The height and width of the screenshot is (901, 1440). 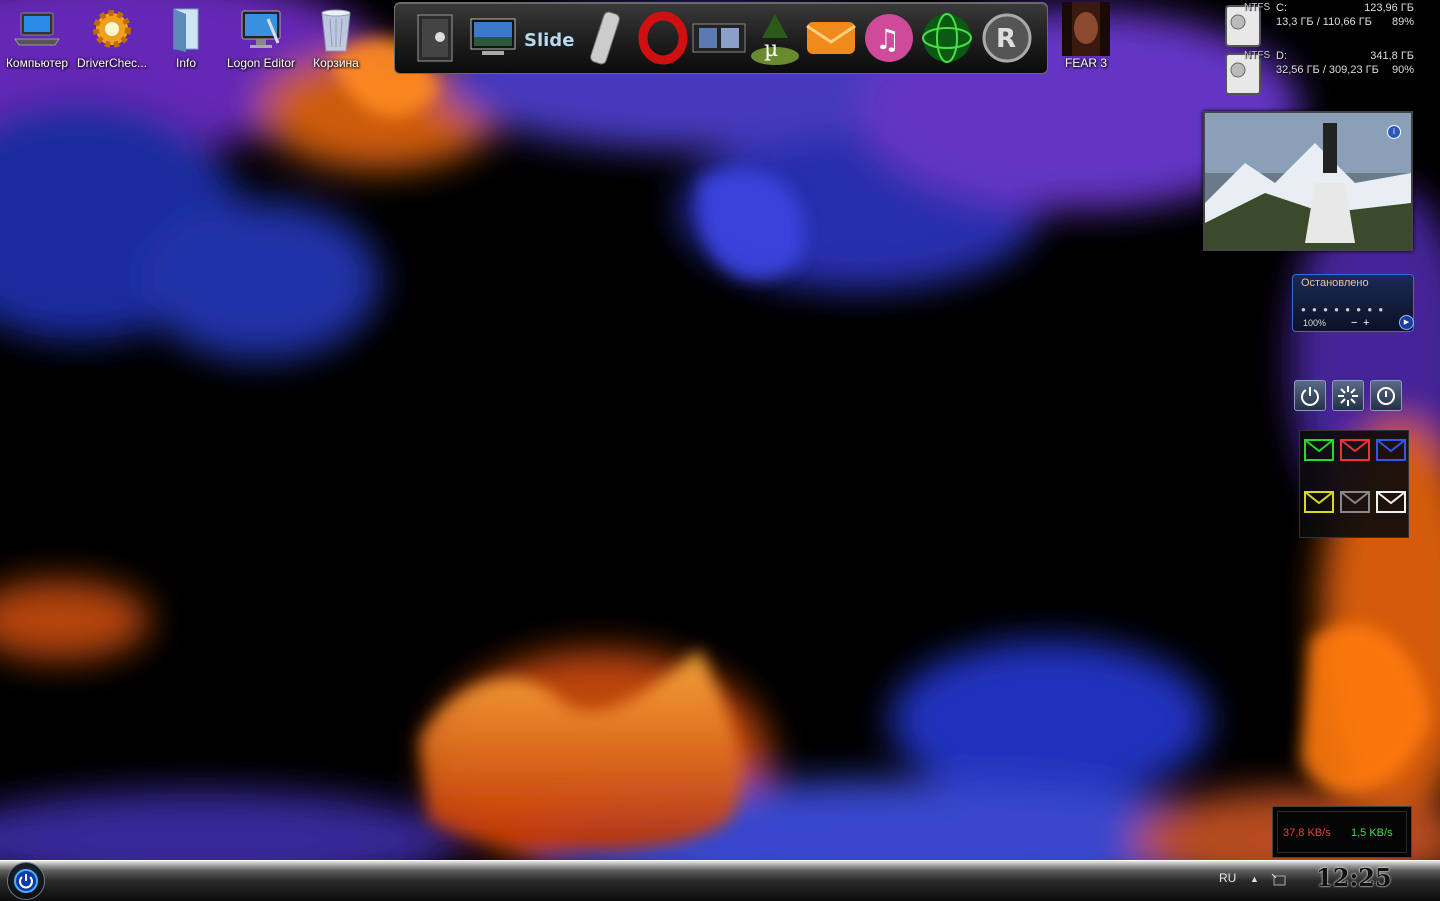 I want to click on upload-speed: 1,5 KB/s, so click(x=1372, y=833).